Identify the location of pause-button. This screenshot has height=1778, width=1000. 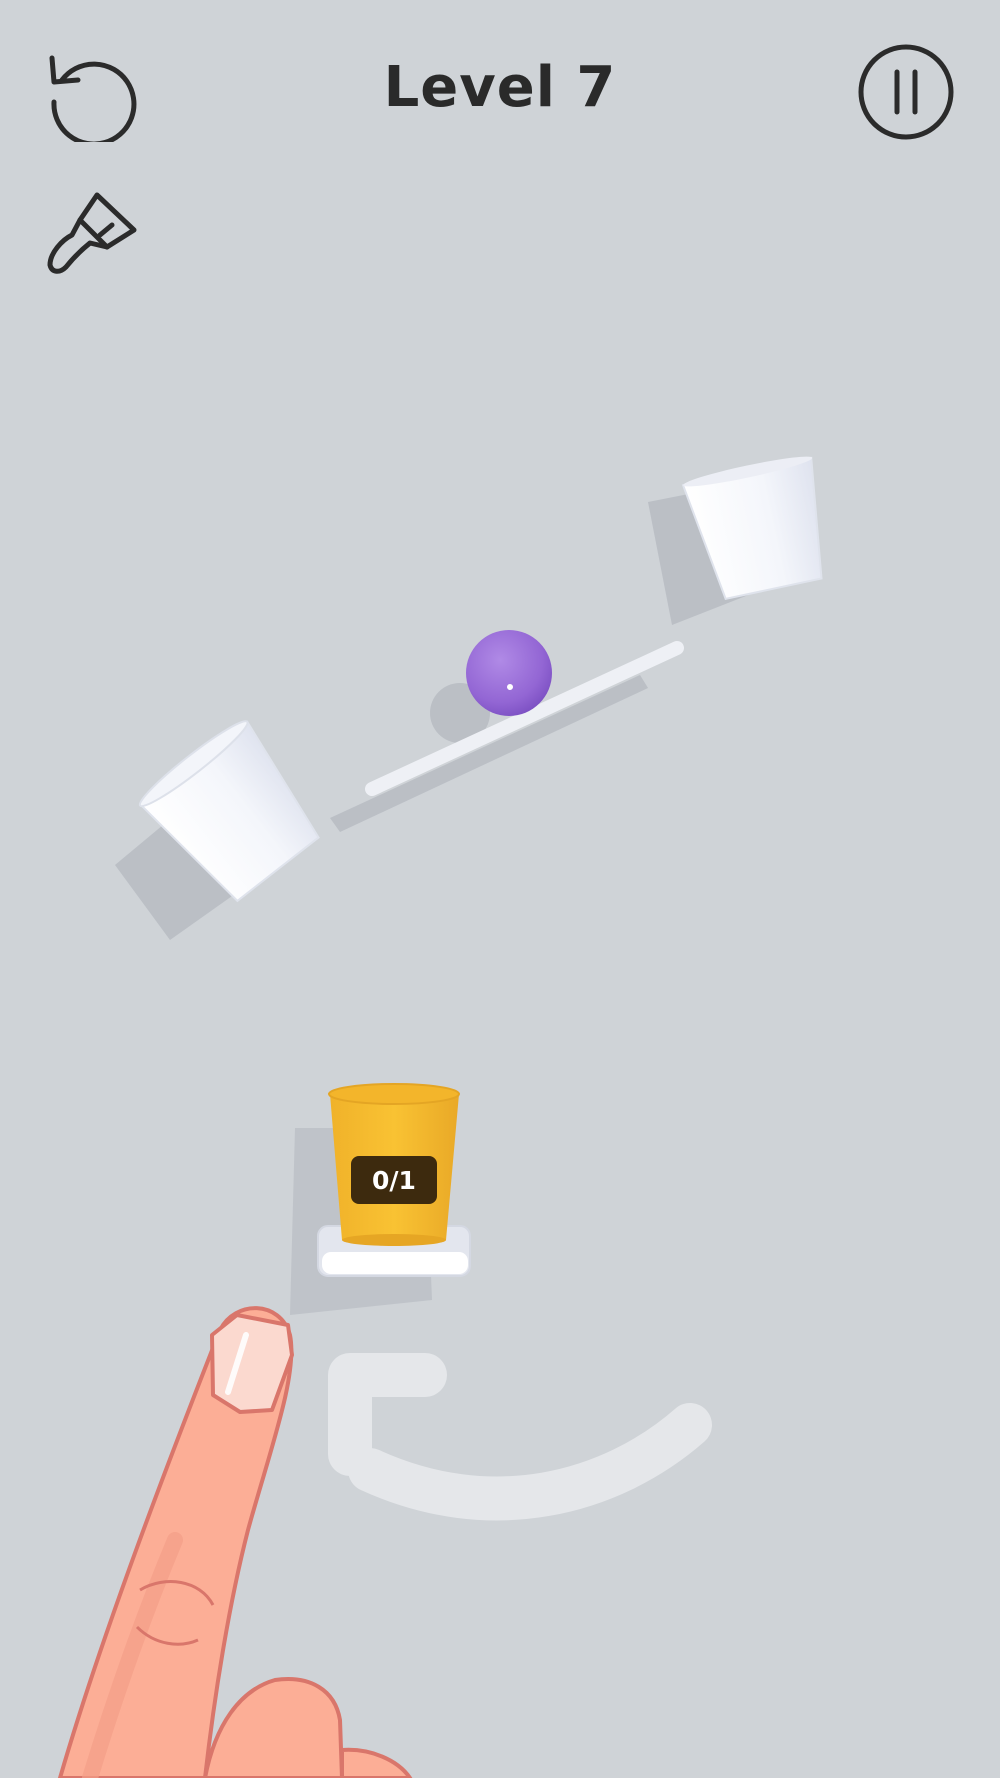
(906, 92).